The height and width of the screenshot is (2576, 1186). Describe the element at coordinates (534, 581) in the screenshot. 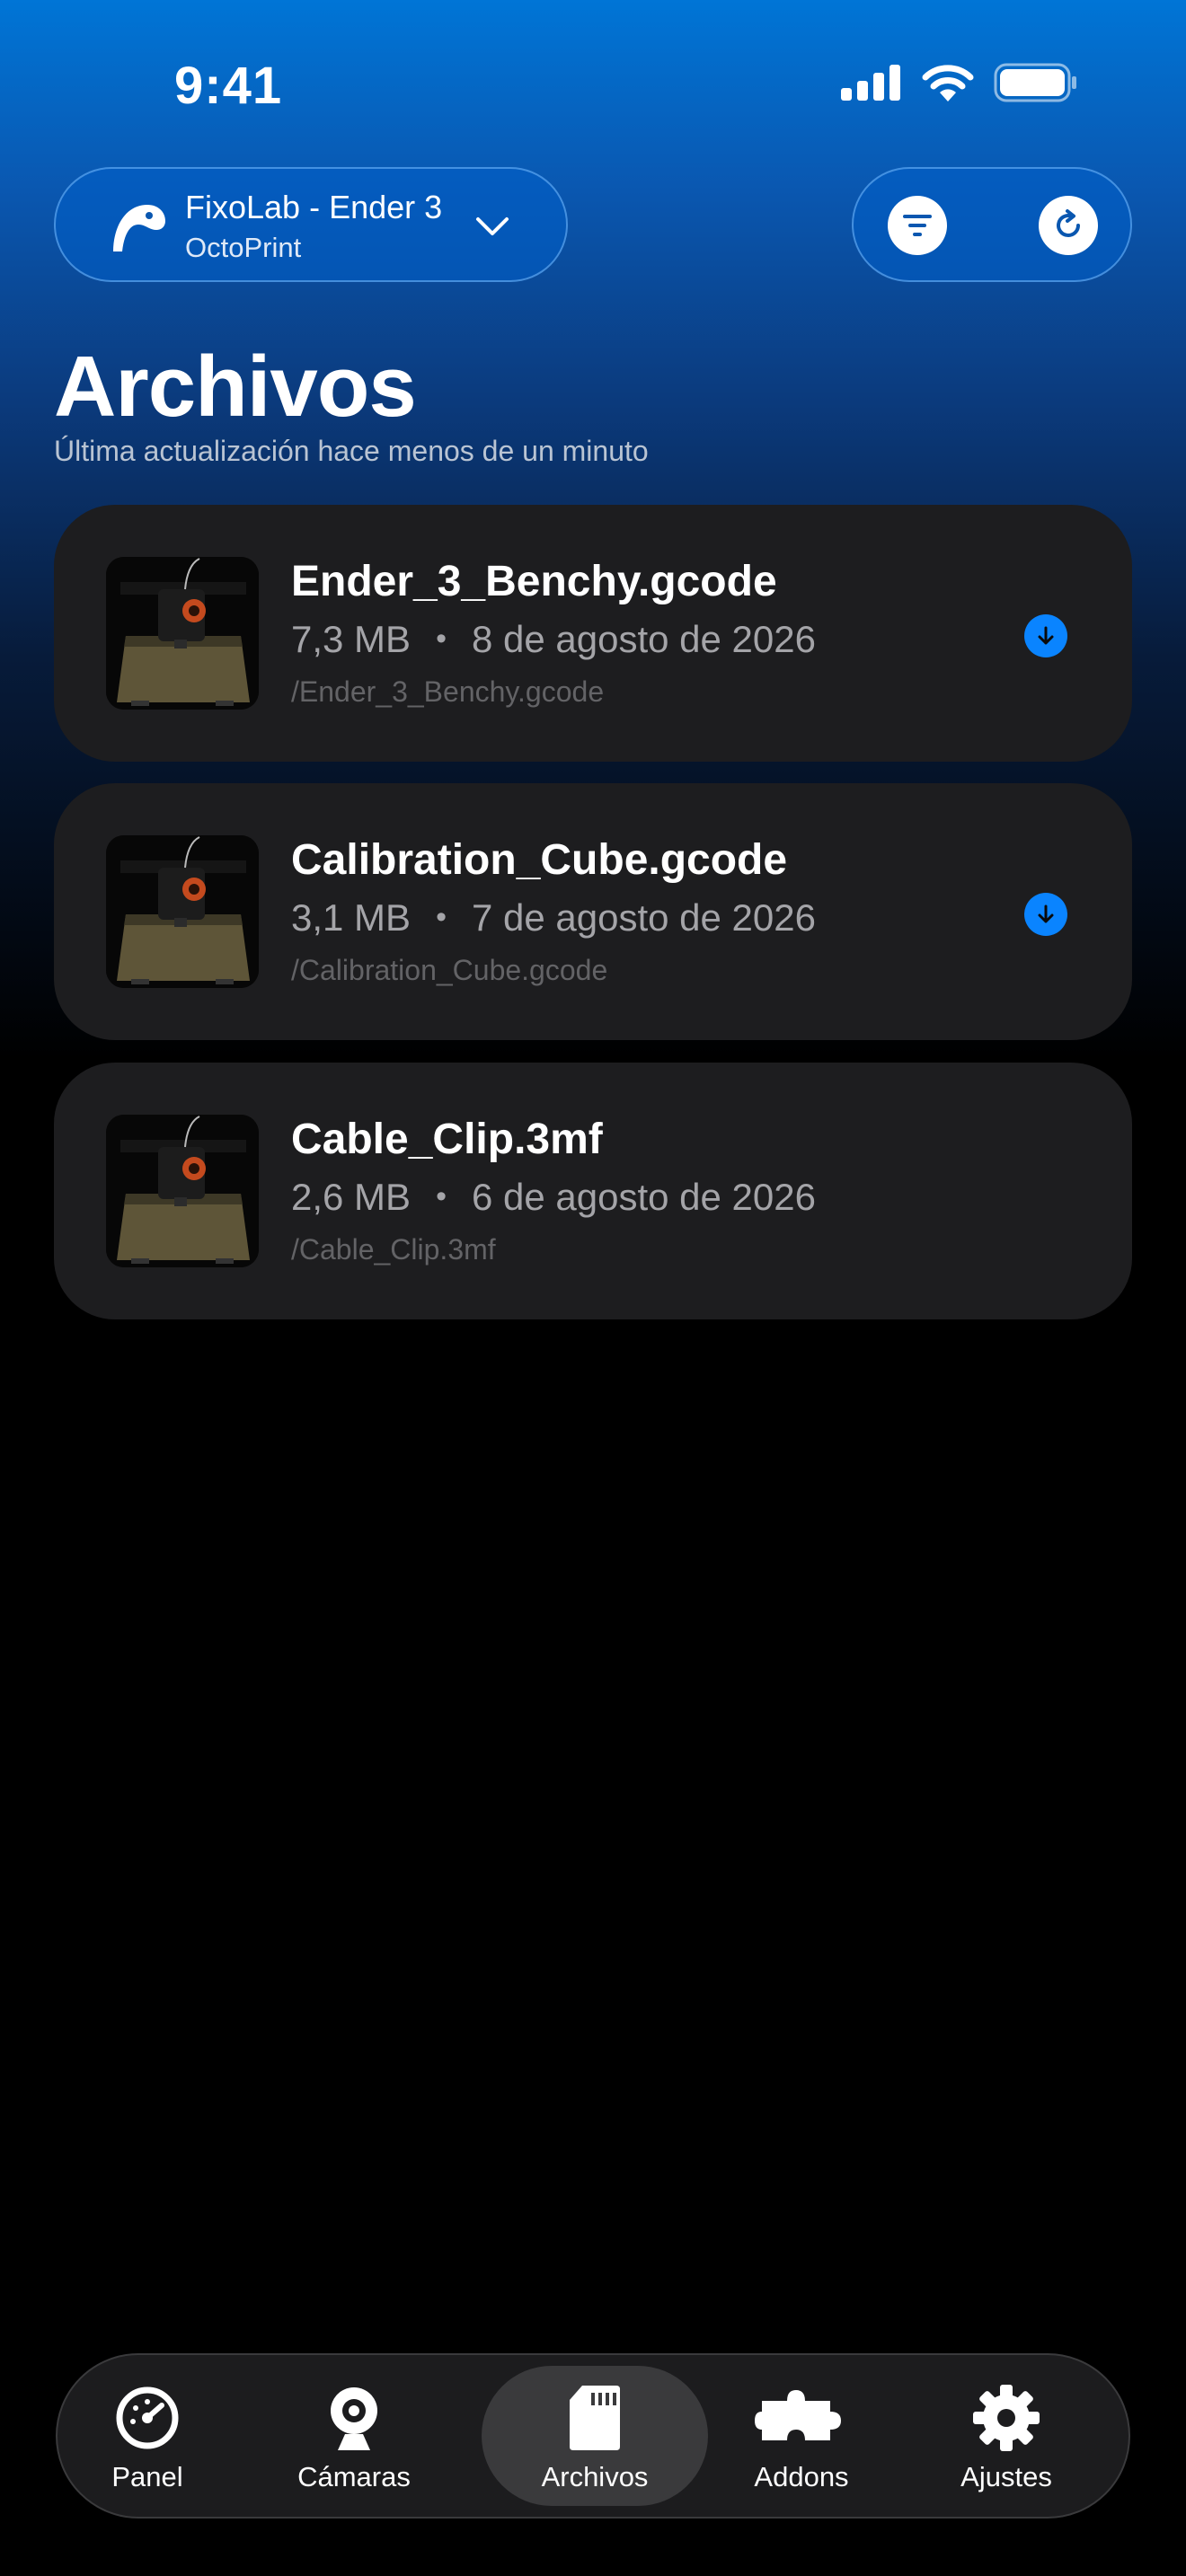

I see `file-name: Ender_3_Benchy.gcode` at that location.